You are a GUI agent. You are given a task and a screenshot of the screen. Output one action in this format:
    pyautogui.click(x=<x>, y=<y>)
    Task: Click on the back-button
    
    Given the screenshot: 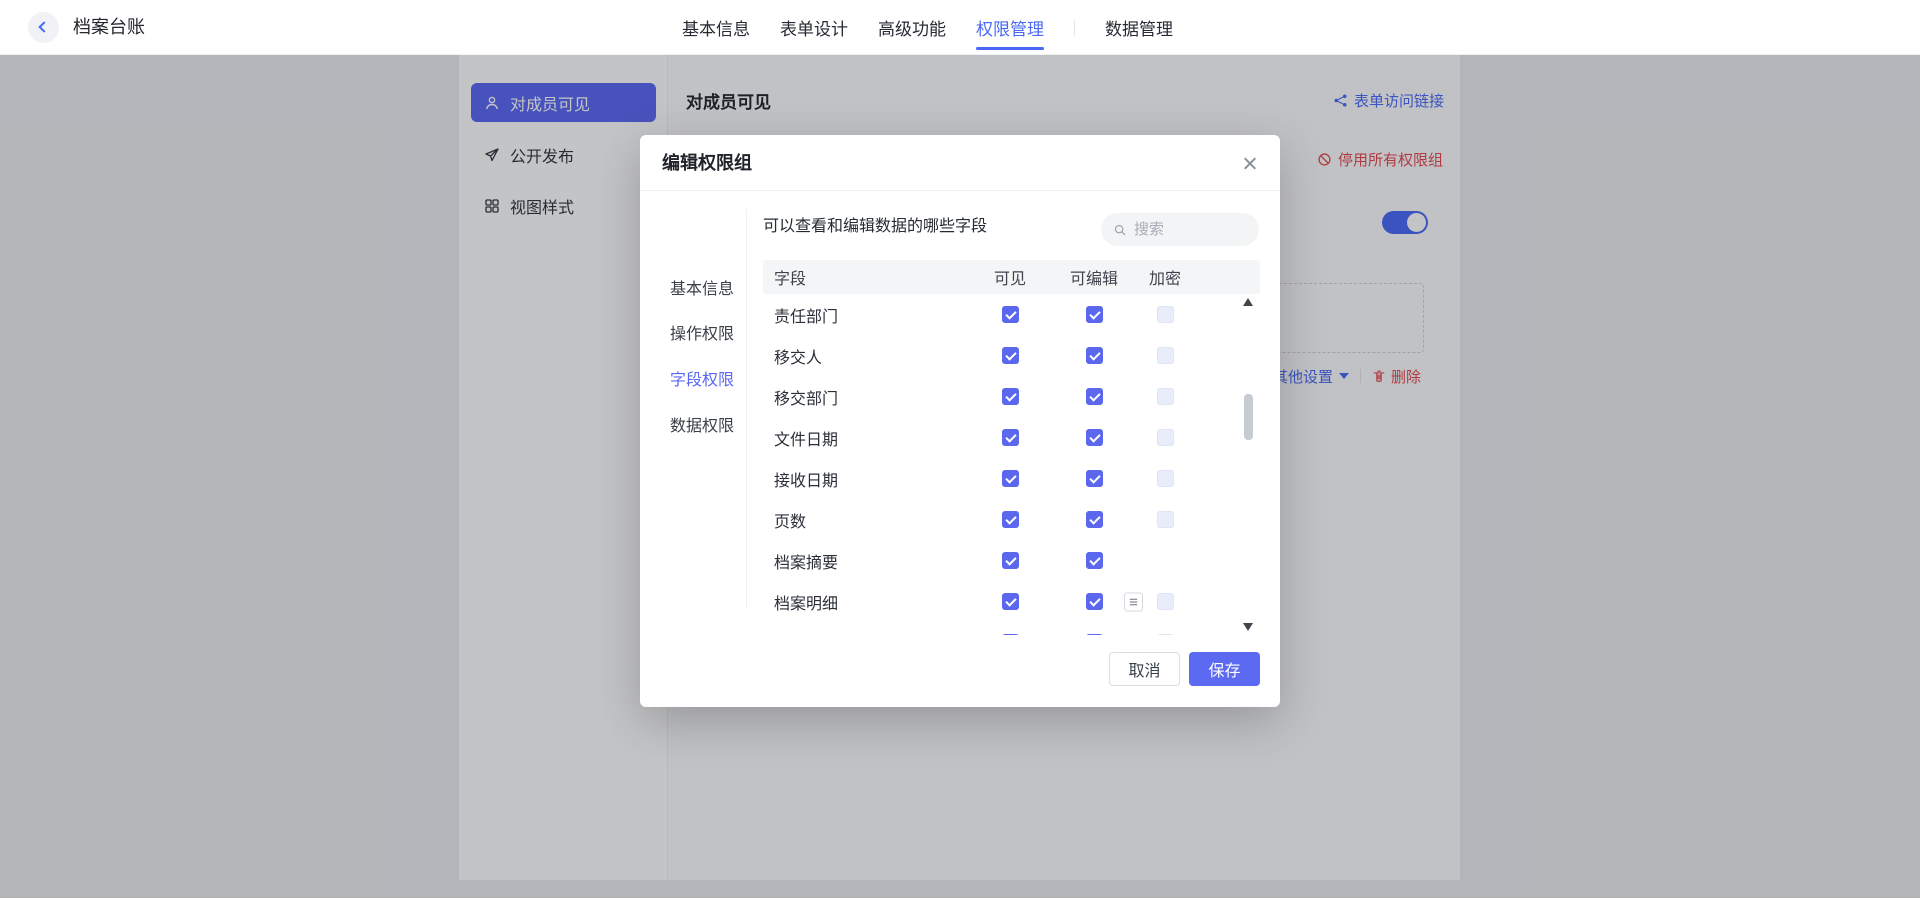 What is the action you would take?
    pyautogui.click(x=43, y=27)
    